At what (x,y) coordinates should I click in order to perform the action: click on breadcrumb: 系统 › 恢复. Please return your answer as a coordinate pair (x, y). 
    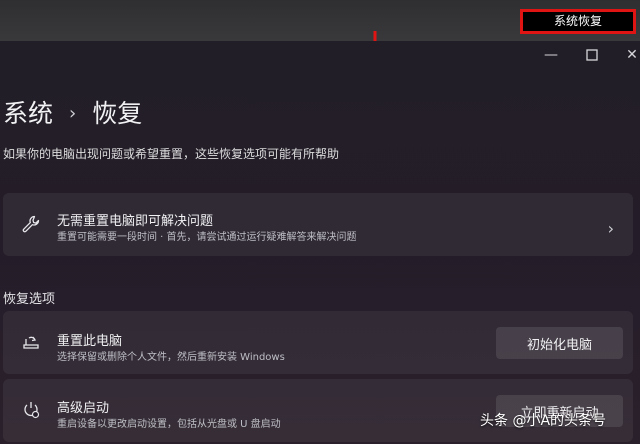
    Looking at the image, I should click on (72, 112).